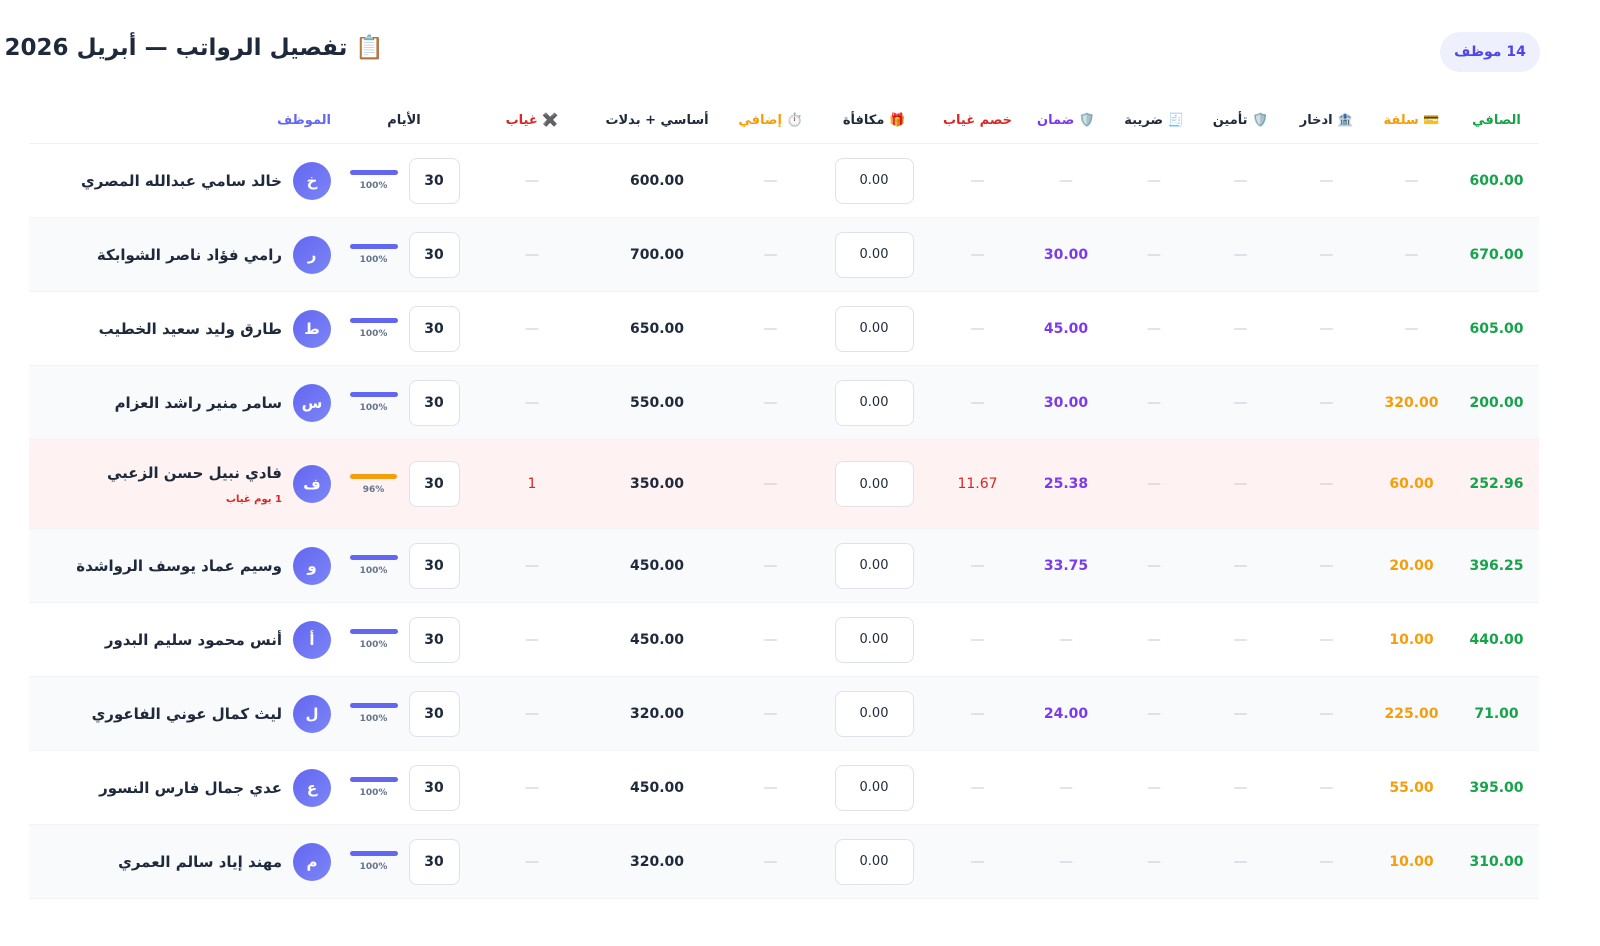  I want to click on net-salary-cell-value: 252.96, so click(1496, 484).